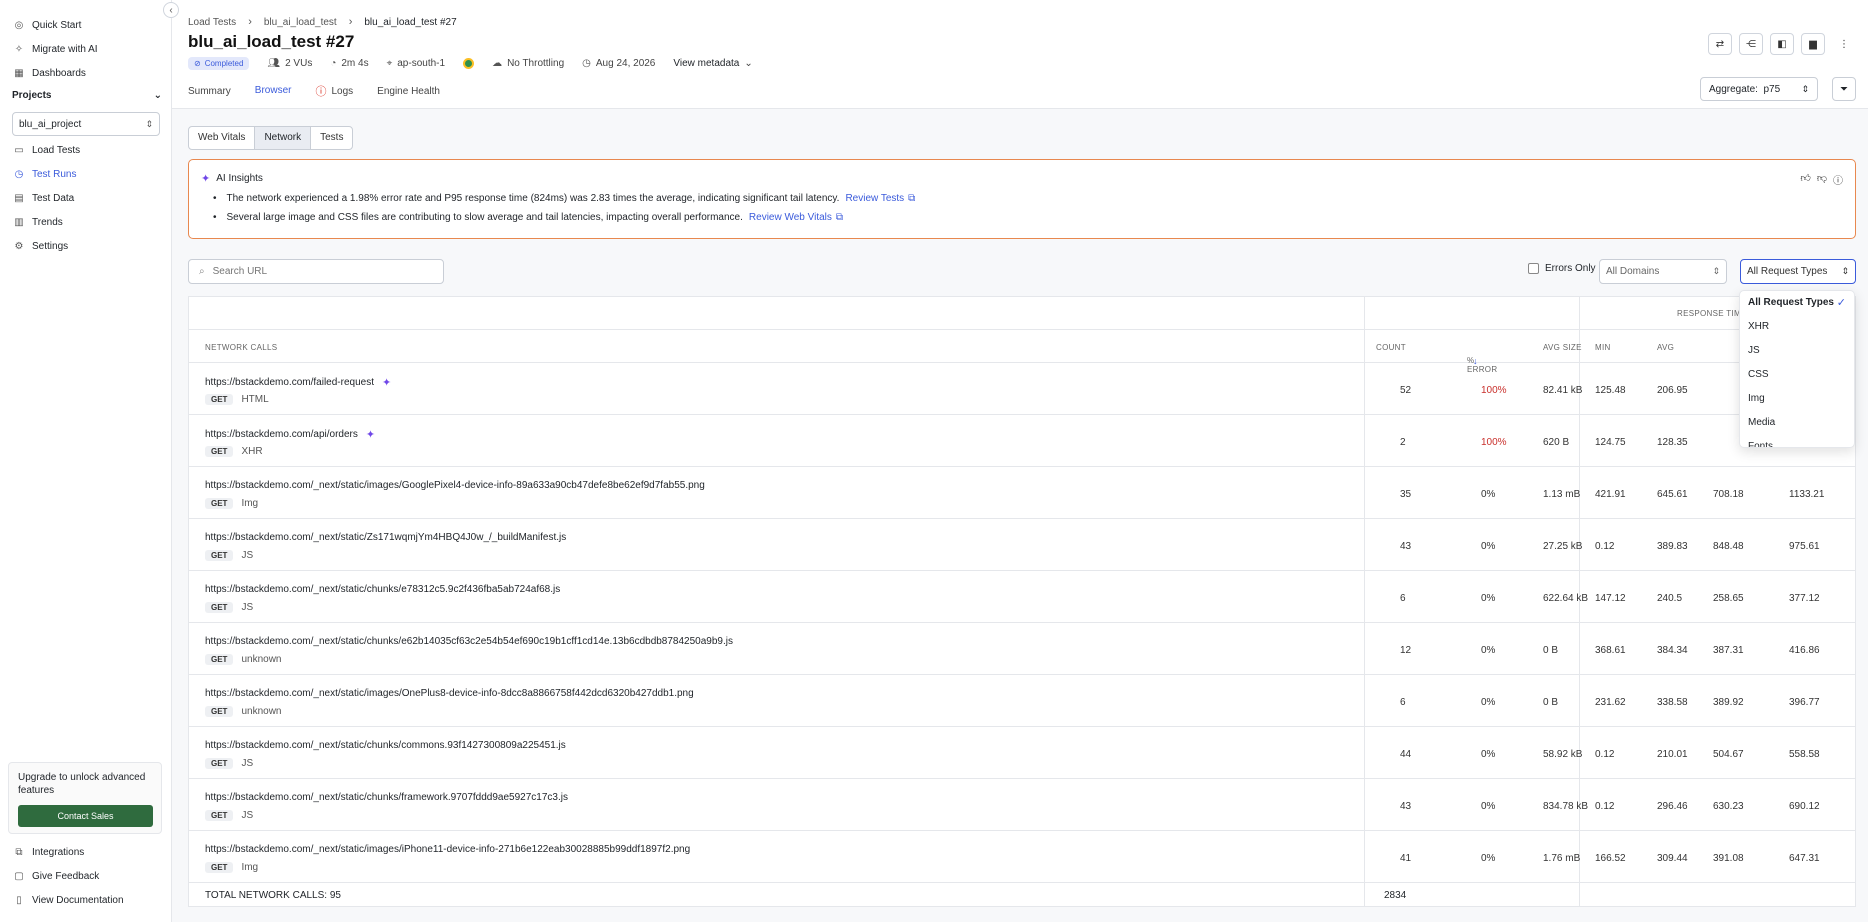 Image resolution: width=1868 pixels, height=922 pixels. Describe the element at coordinates (1844, 89) in the screenshot. I see `filter-button: ⏷` at that location.